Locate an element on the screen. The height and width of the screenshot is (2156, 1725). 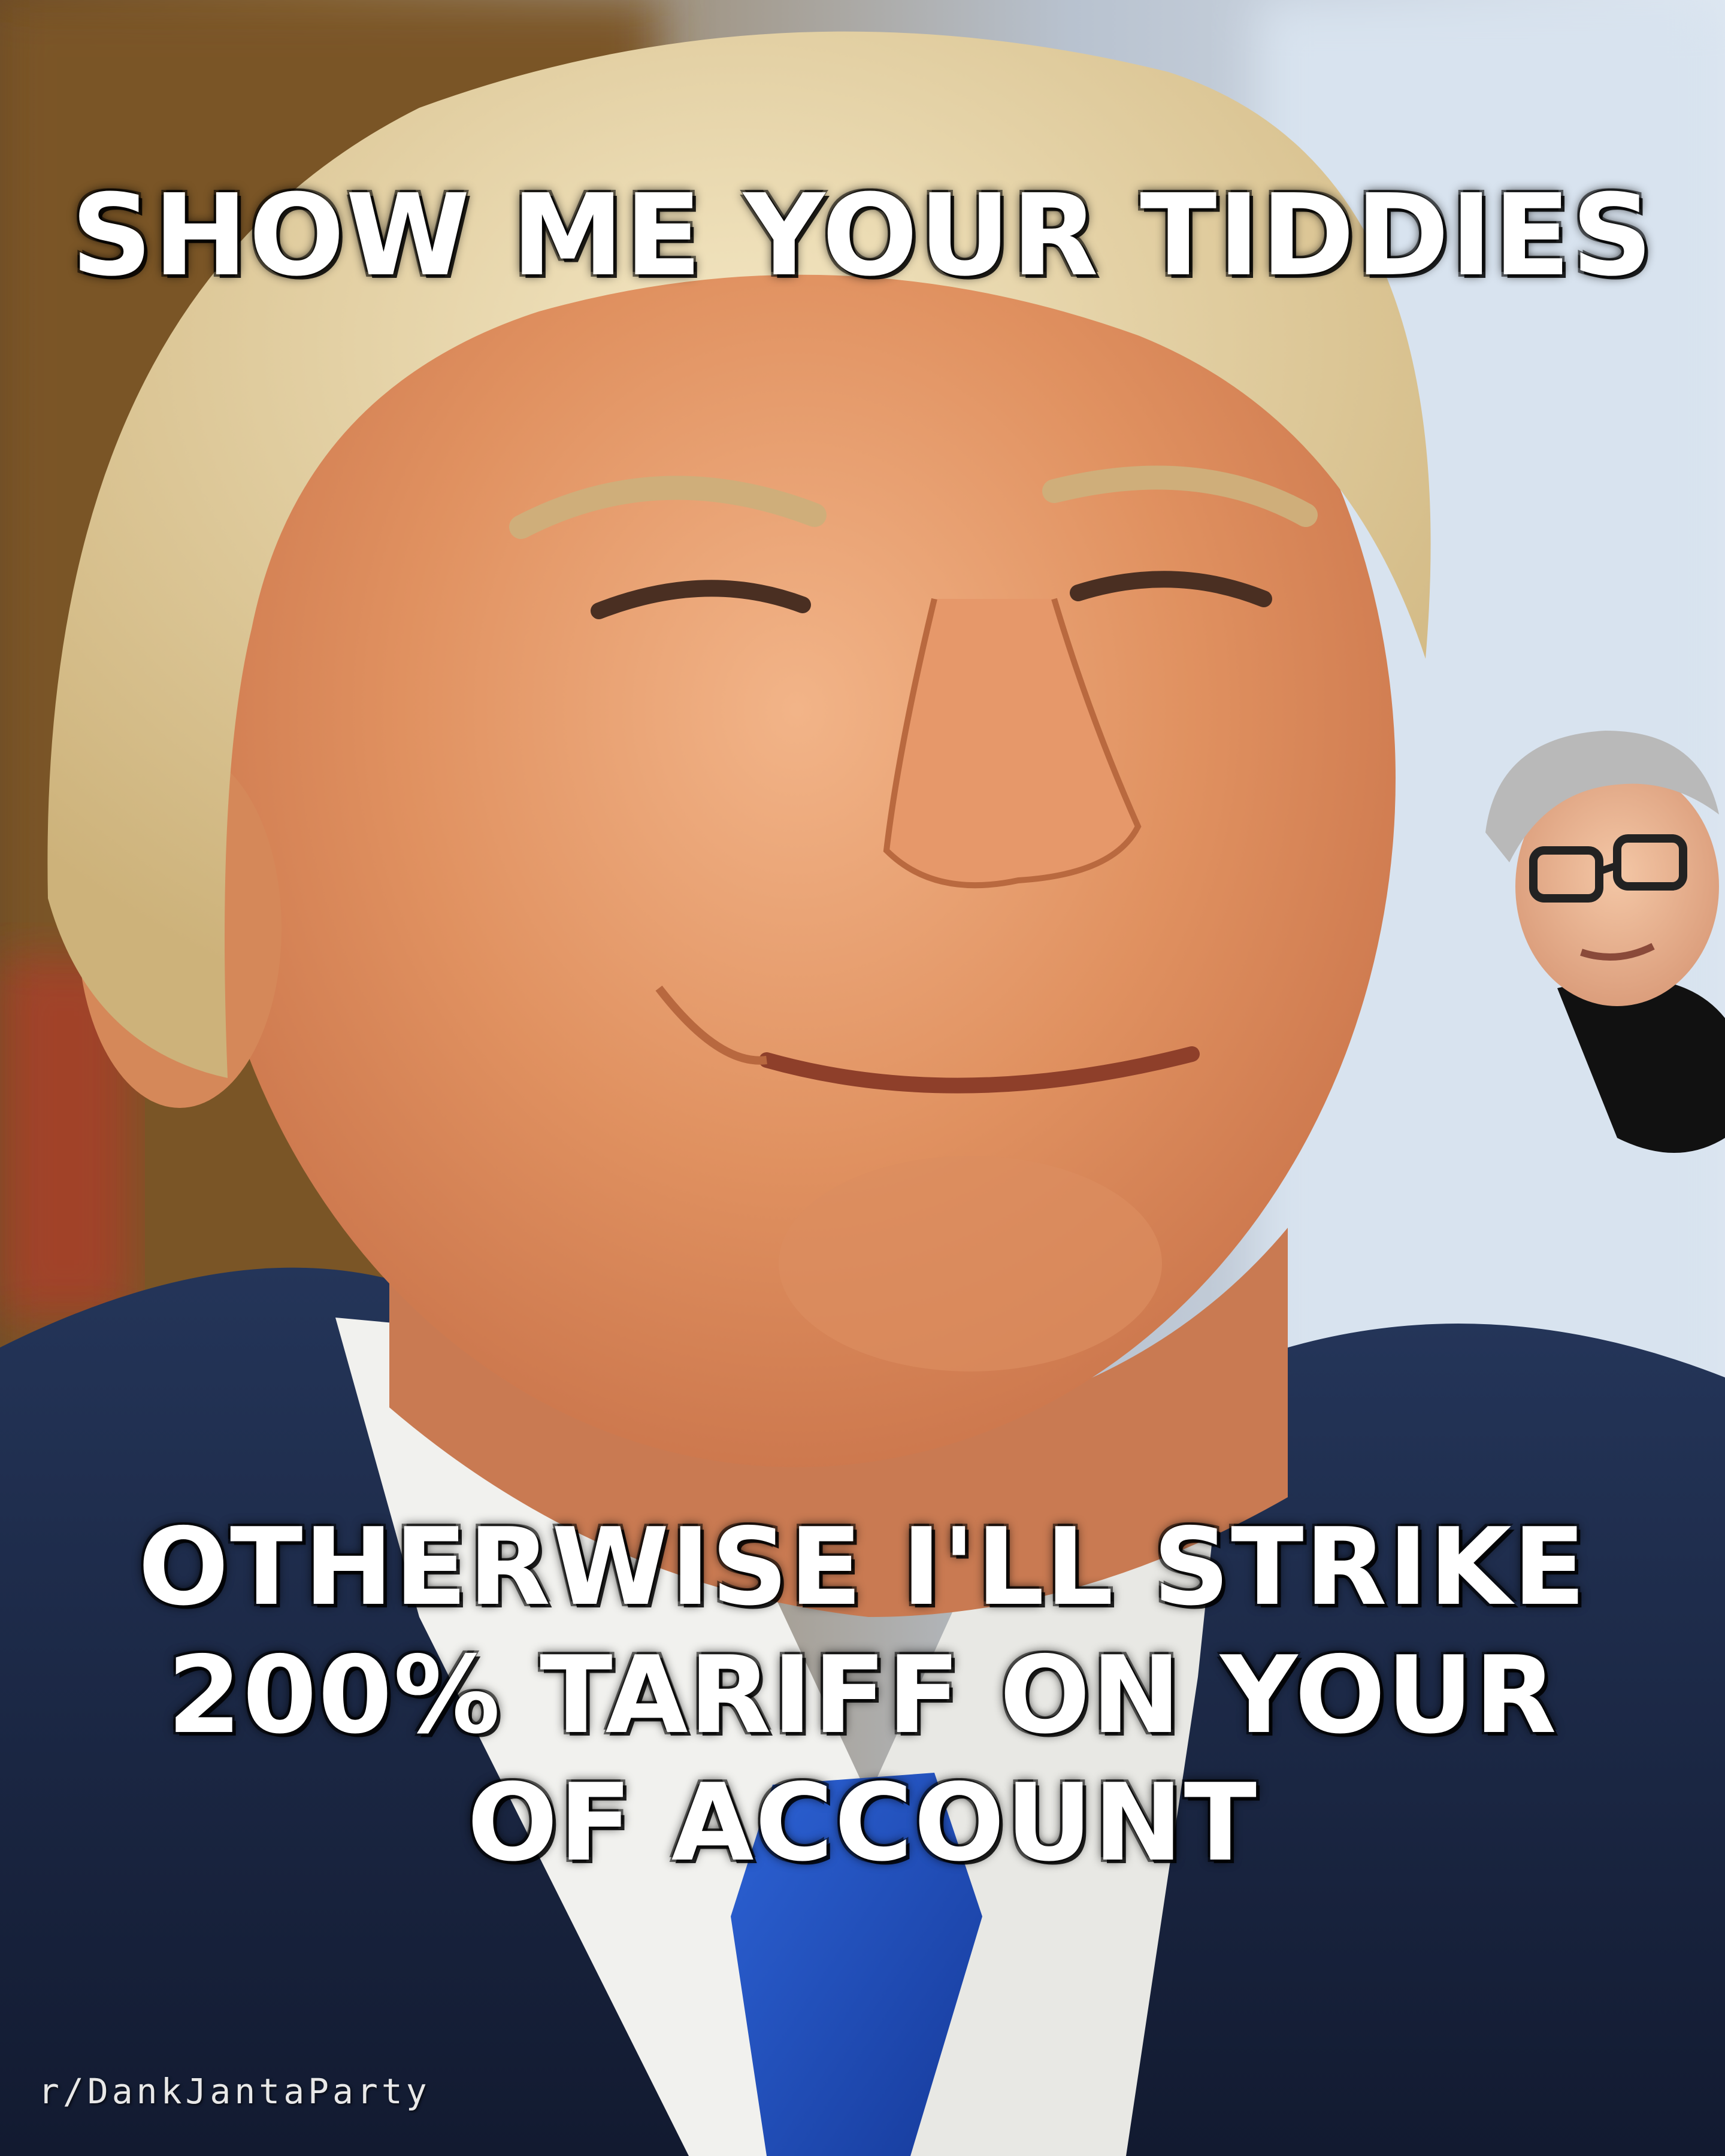
top-caption: SHOW ME YOUR TIDDIES is located at coordinates (862, 236).